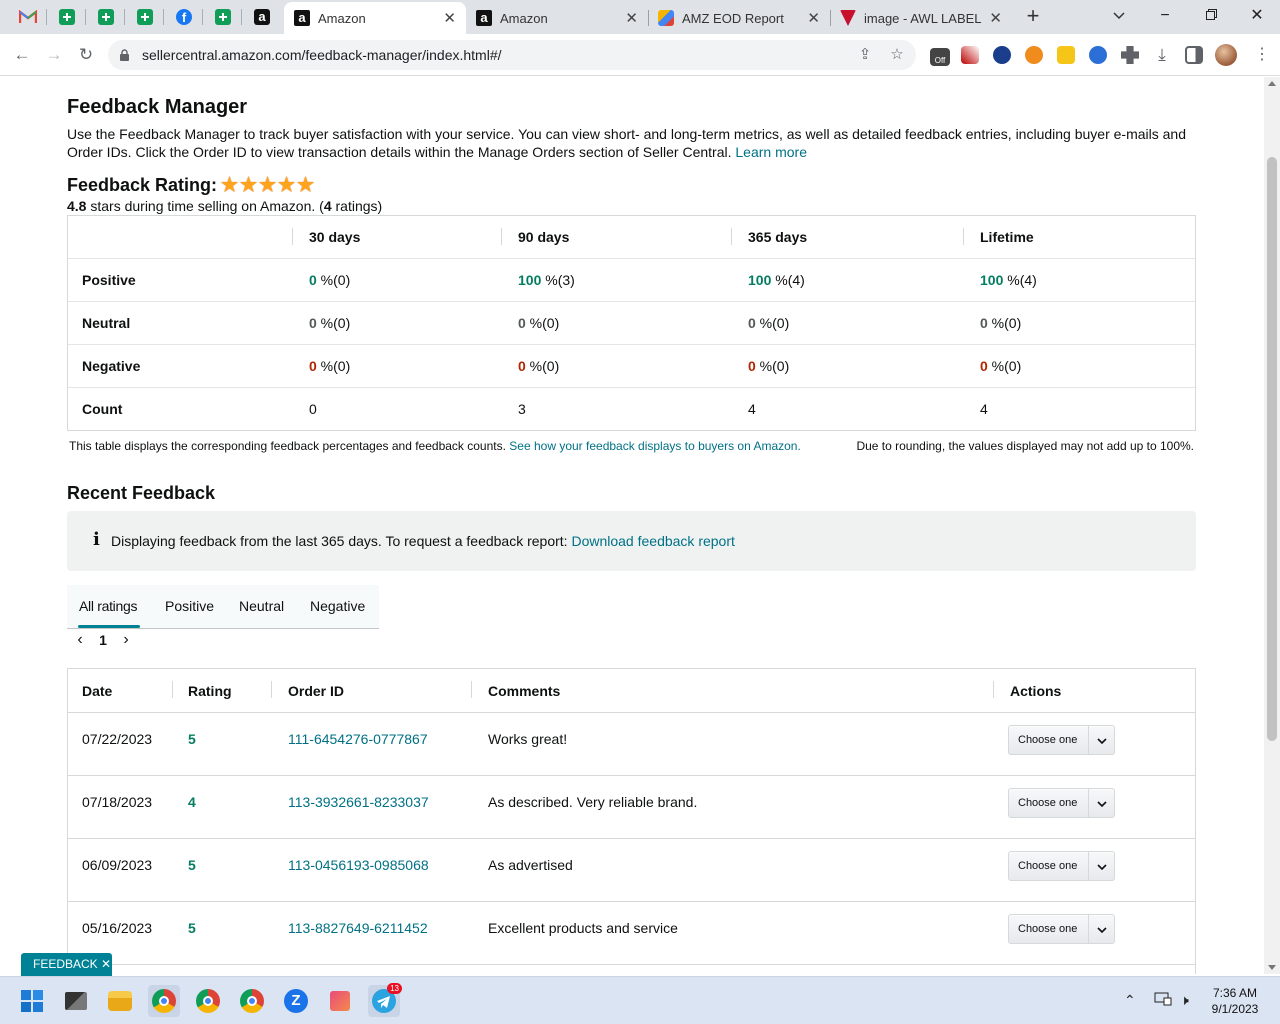  Describe the element at coordinates (108, 606) in the screenshot. I see `tab-all-ratings: All ratings` at that location.